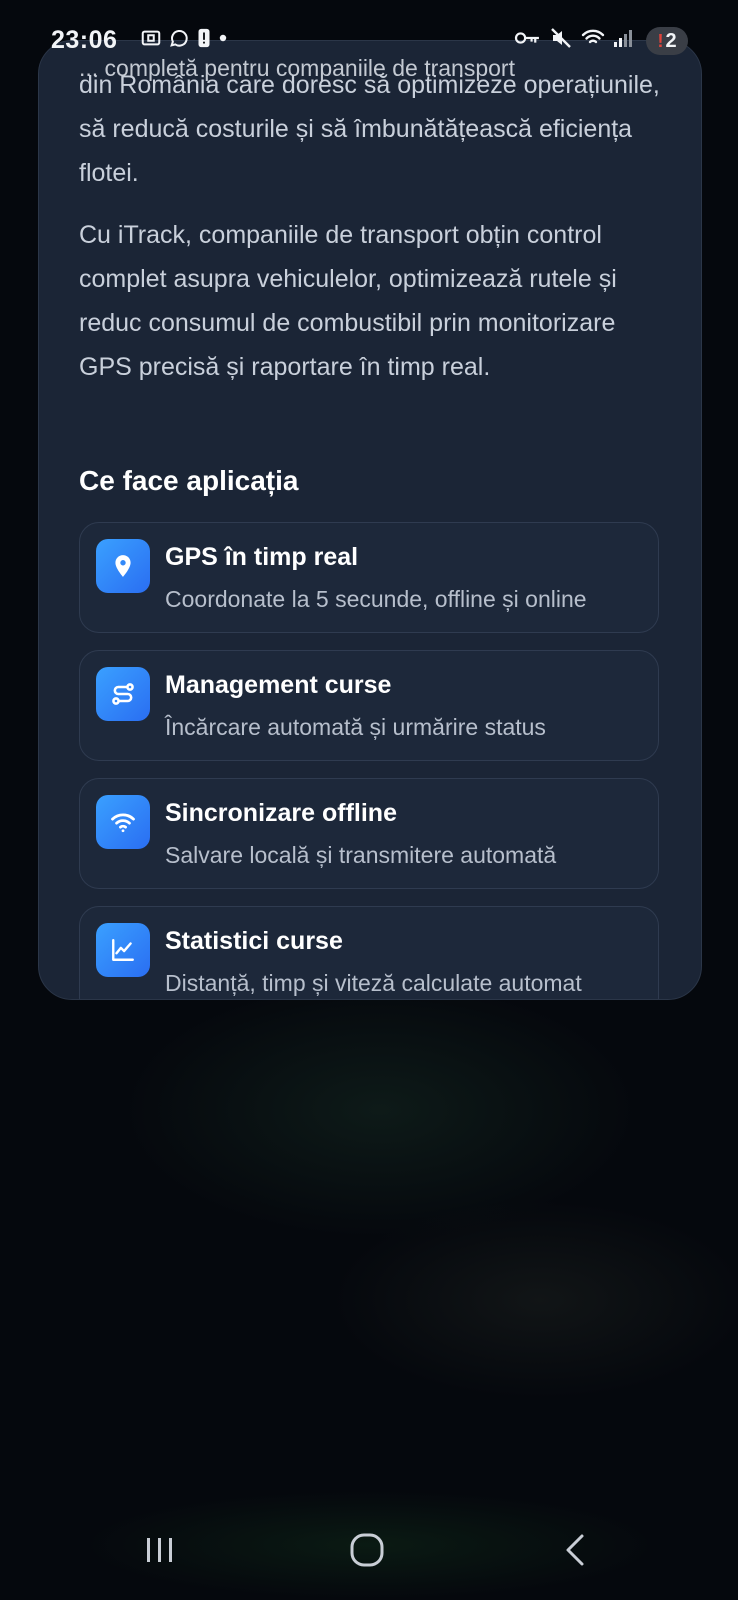 Image resolution: width=738 pixels, height=1600 pixels. What do you see at coordinates (223, 38) in the screenshot?
I see `dot-icon` at bounding box center [223, 38].